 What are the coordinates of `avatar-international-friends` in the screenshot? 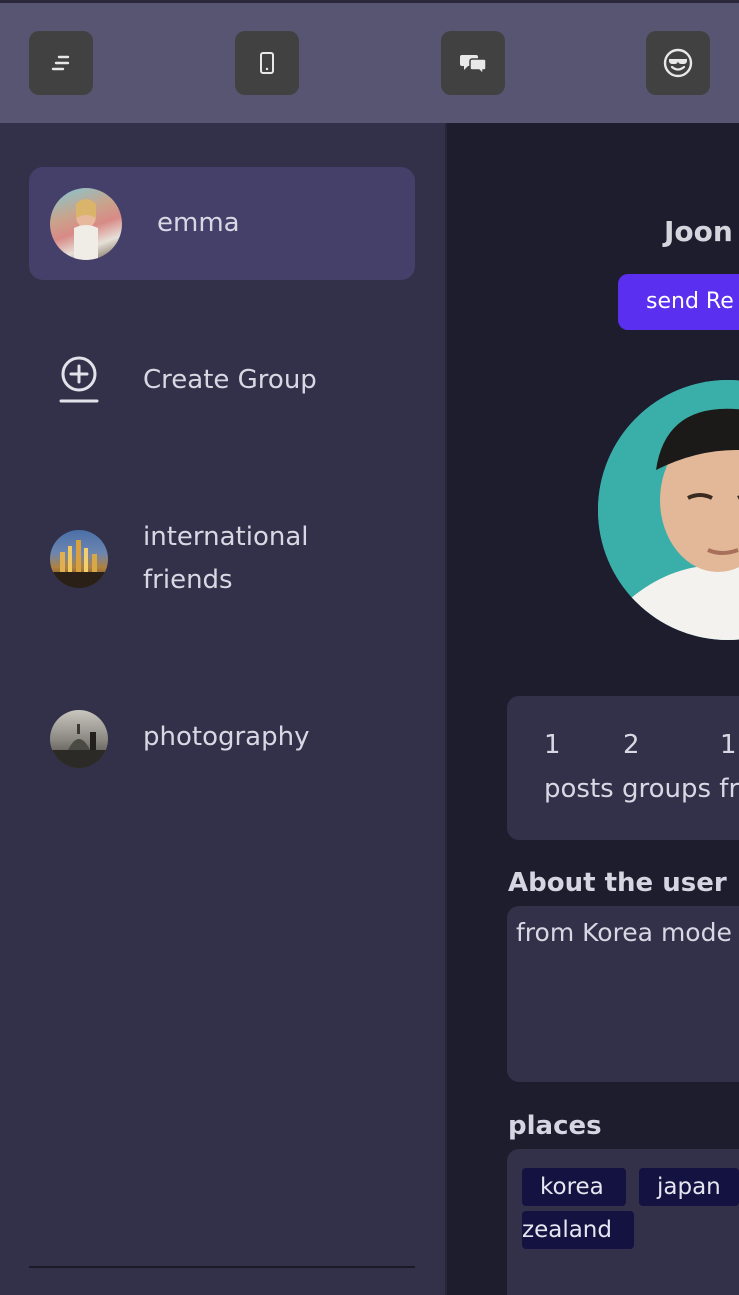 It's located at (79, 559).